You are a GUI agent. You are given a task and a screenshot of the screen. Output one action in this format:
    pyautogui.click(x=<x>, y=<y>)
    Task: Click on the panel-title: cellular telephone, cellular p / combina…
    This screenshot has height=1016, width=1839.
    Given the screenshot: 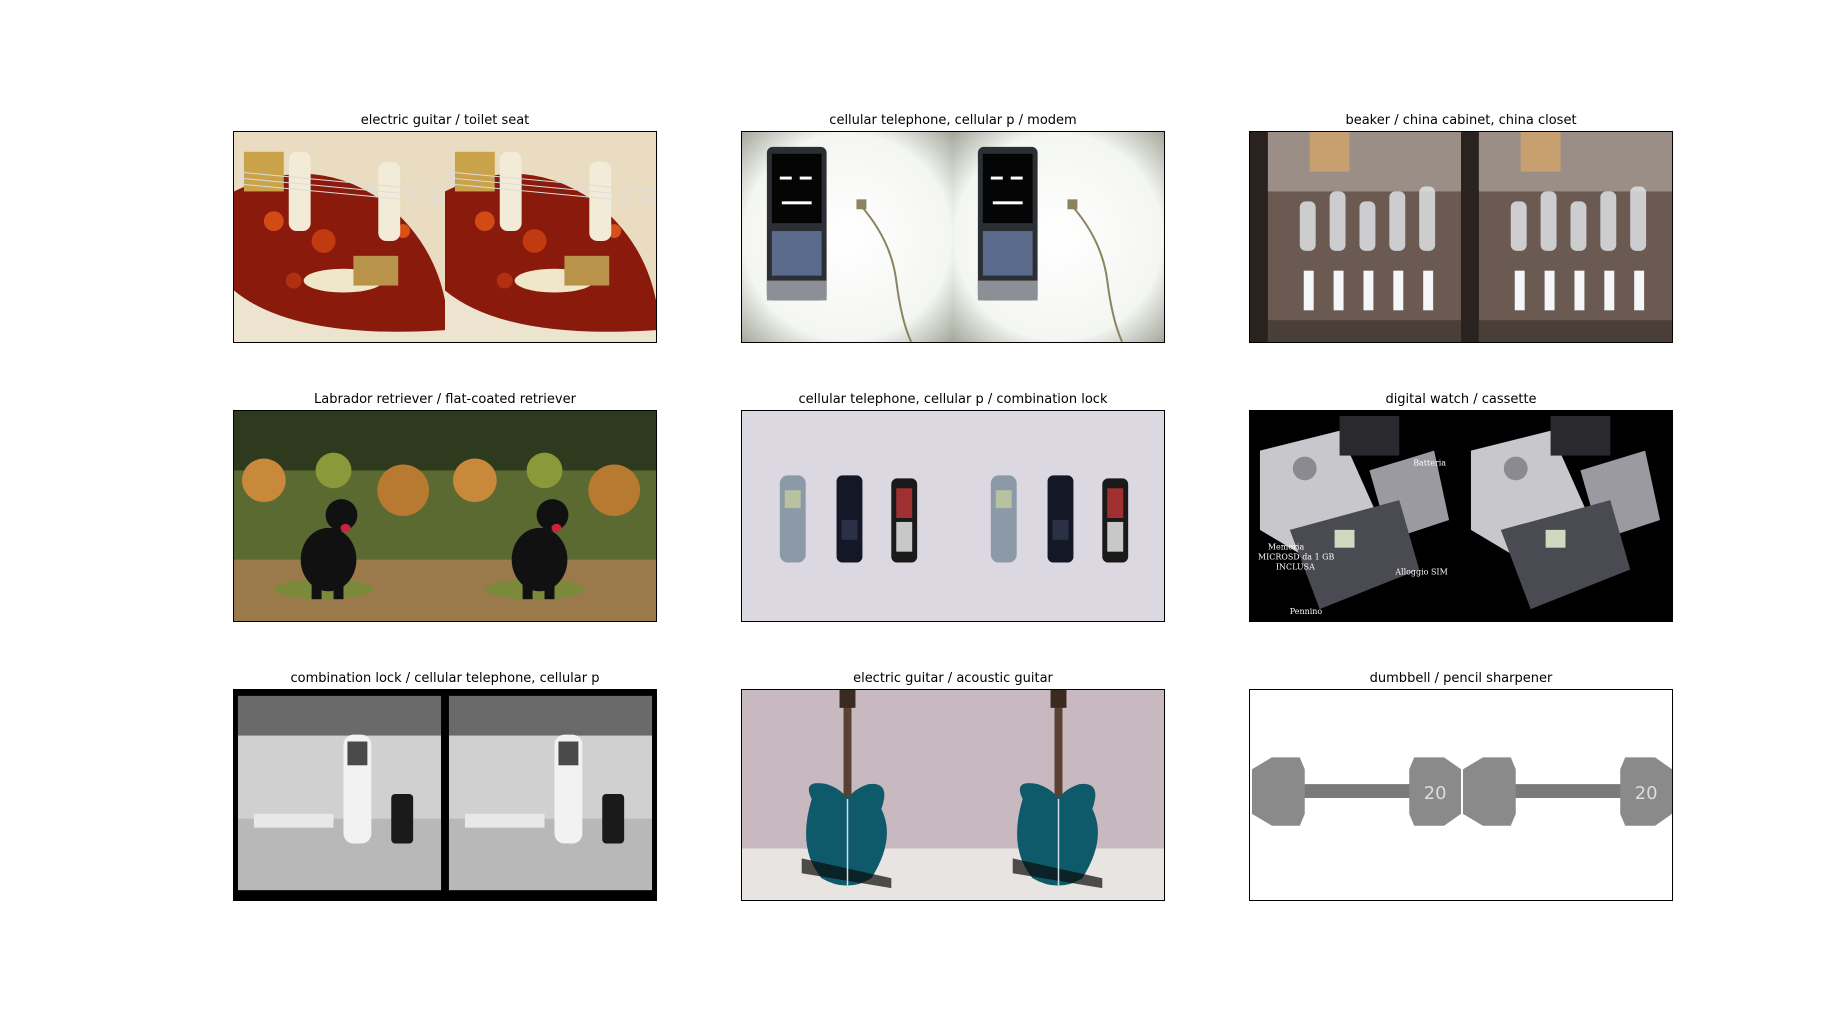 What is the action you would take?
    pyautogui.click(x=953, y=399)
    